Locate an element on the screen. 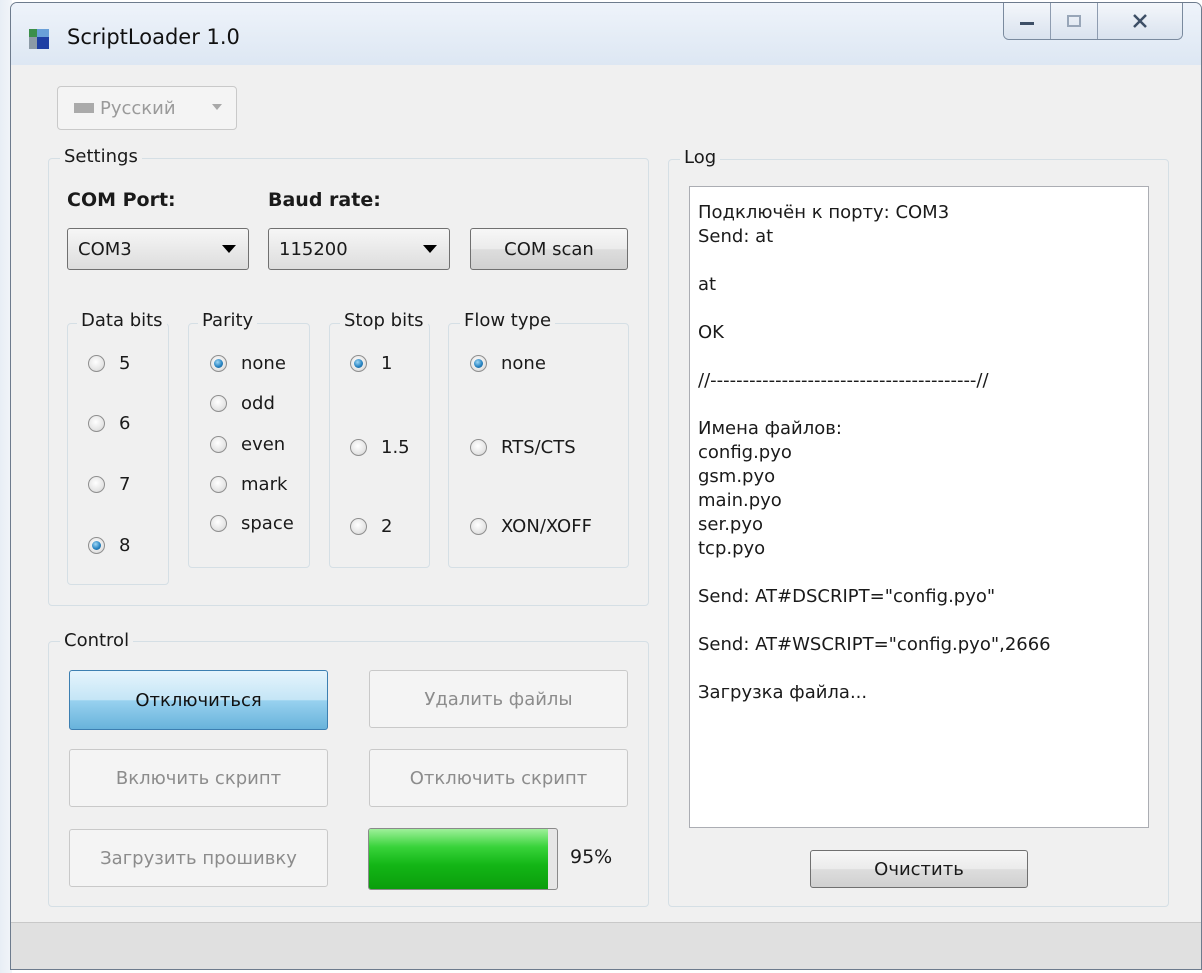 This screenshot has width=1202, height=973. data-bits-7-radio: 7 is located at coordinates (109, 484).